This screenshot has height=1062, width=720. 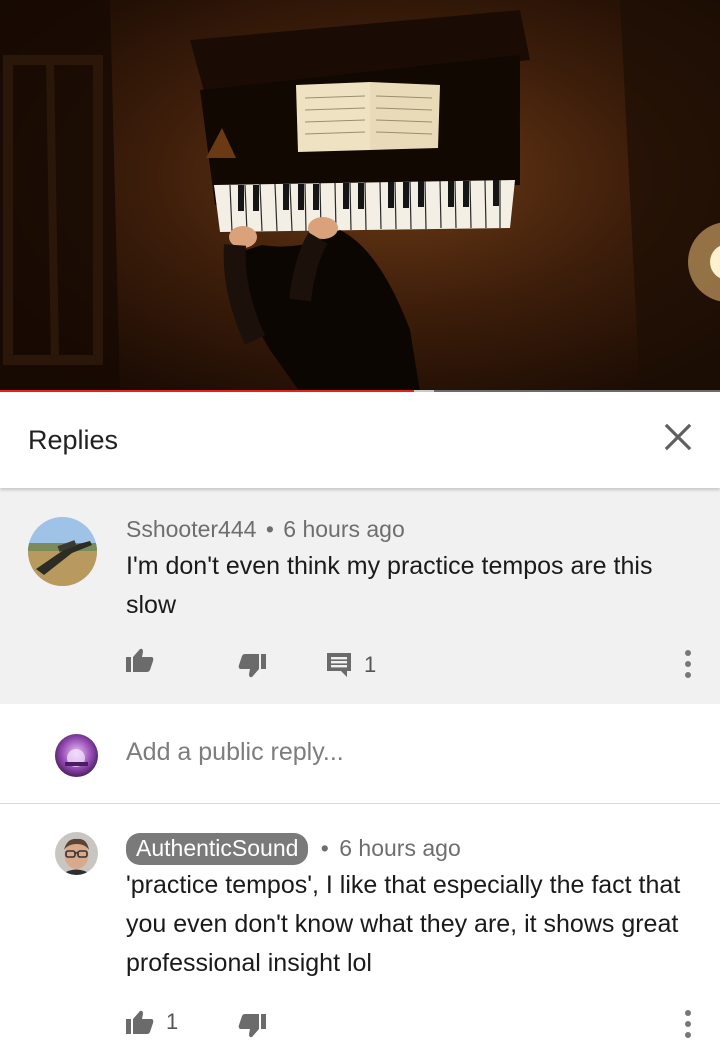 I want to click on comment-meta: AuthenticSound • 6 hours ago, so click(x=293, y=849).